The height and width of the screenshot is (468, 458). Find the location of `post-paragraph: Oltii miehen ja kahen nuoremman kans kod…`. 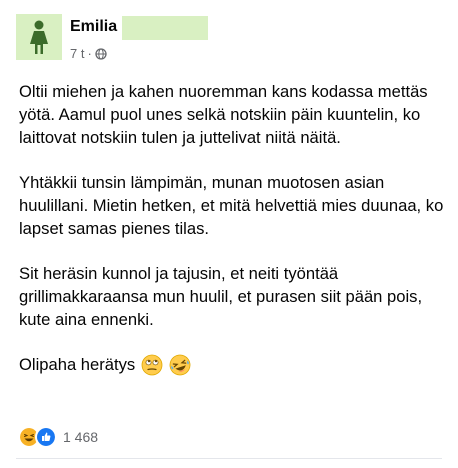

post-paragraph: Oltii miehen ja kahen nuoremman kans kod… is located at coordinates (223, 114).